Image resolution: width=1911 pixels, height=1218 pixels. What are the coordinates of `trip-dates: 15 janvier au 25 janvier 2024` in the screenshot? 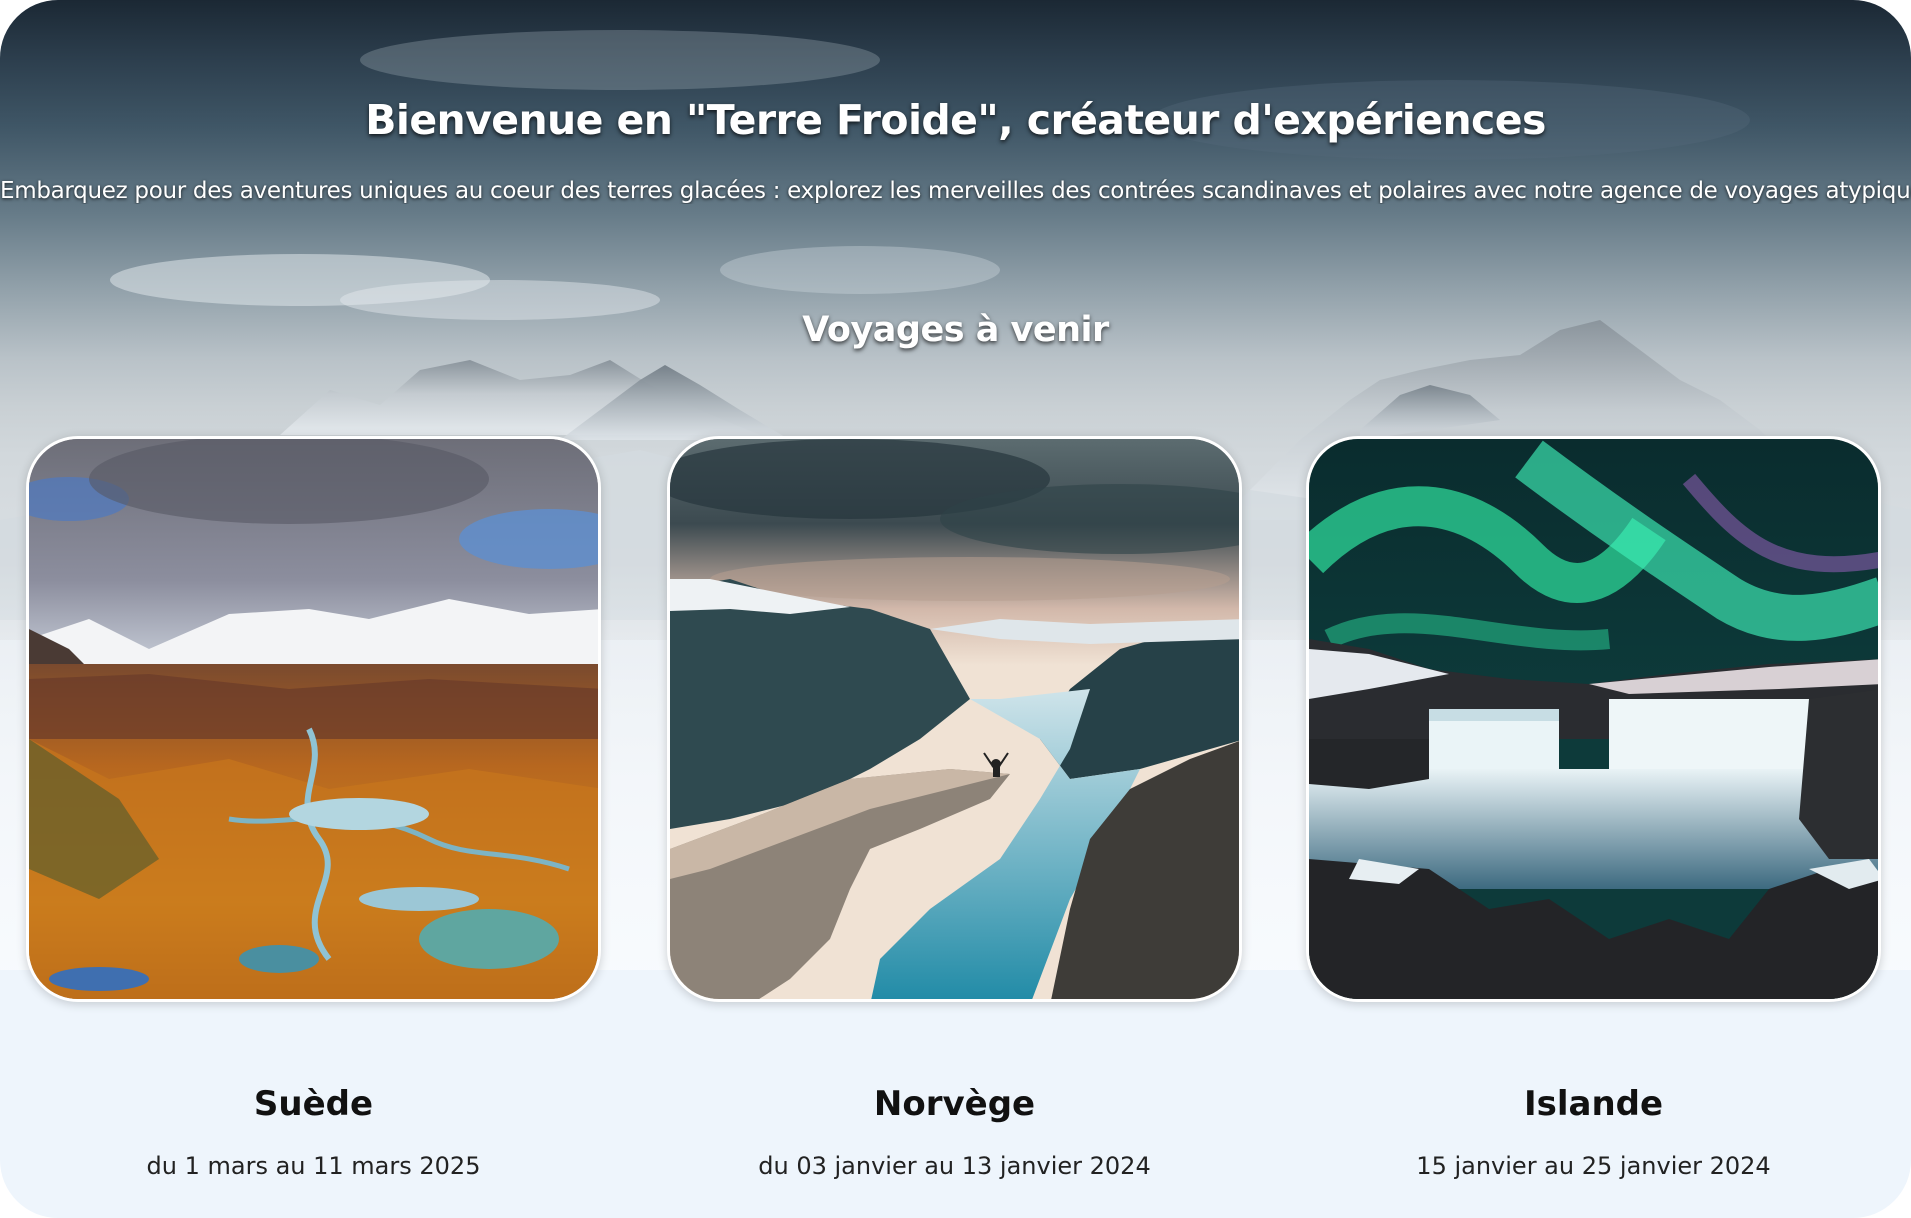 It's located at (1593, 1166).